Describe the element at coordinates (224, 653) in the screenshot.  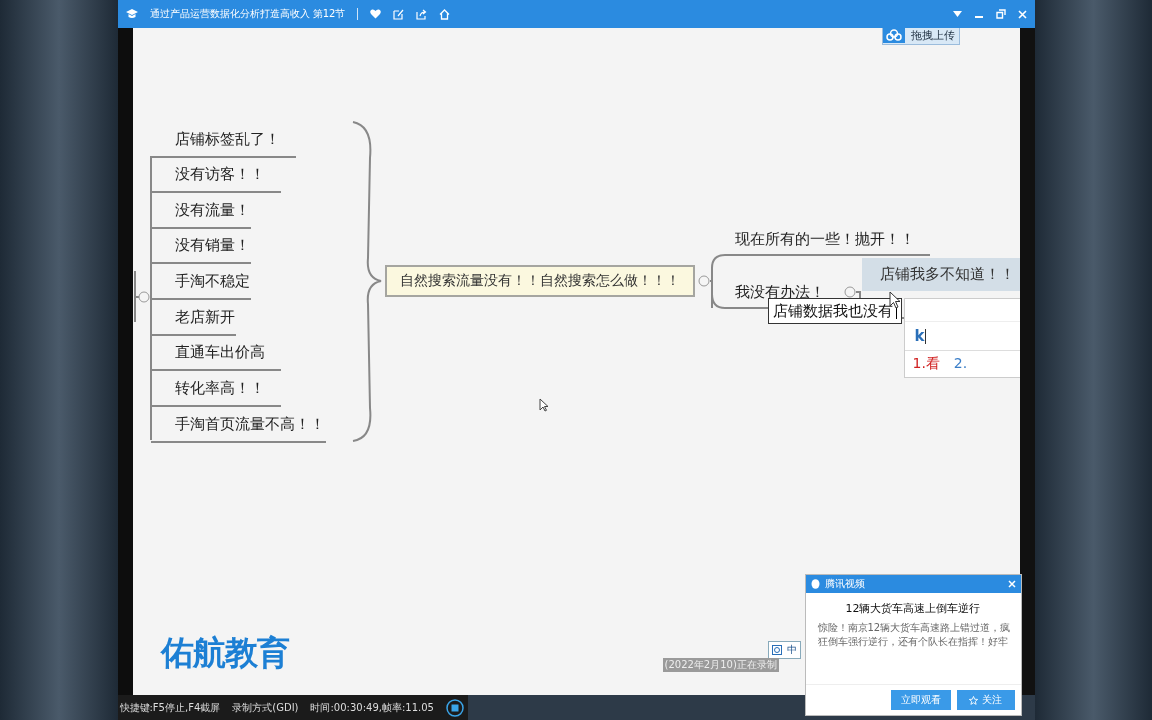
I see `logo-text: 佑航教育` at that location.